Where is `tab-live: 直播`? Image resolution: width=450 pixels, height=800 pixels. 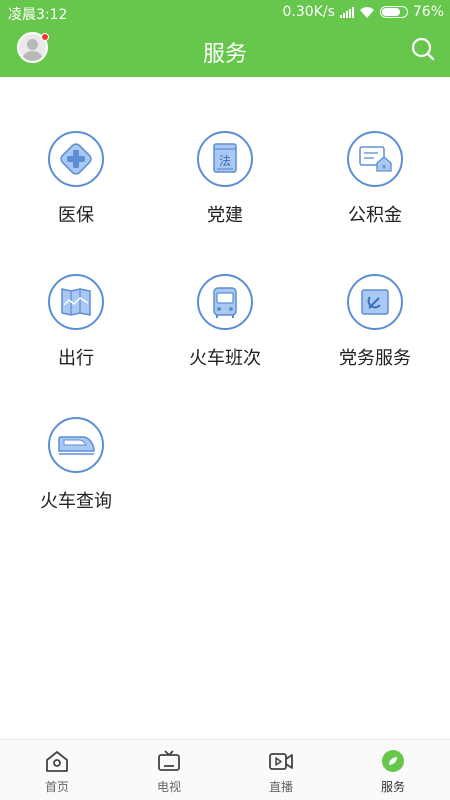 tab-live: 直播 is located at coordinates (281, 771).